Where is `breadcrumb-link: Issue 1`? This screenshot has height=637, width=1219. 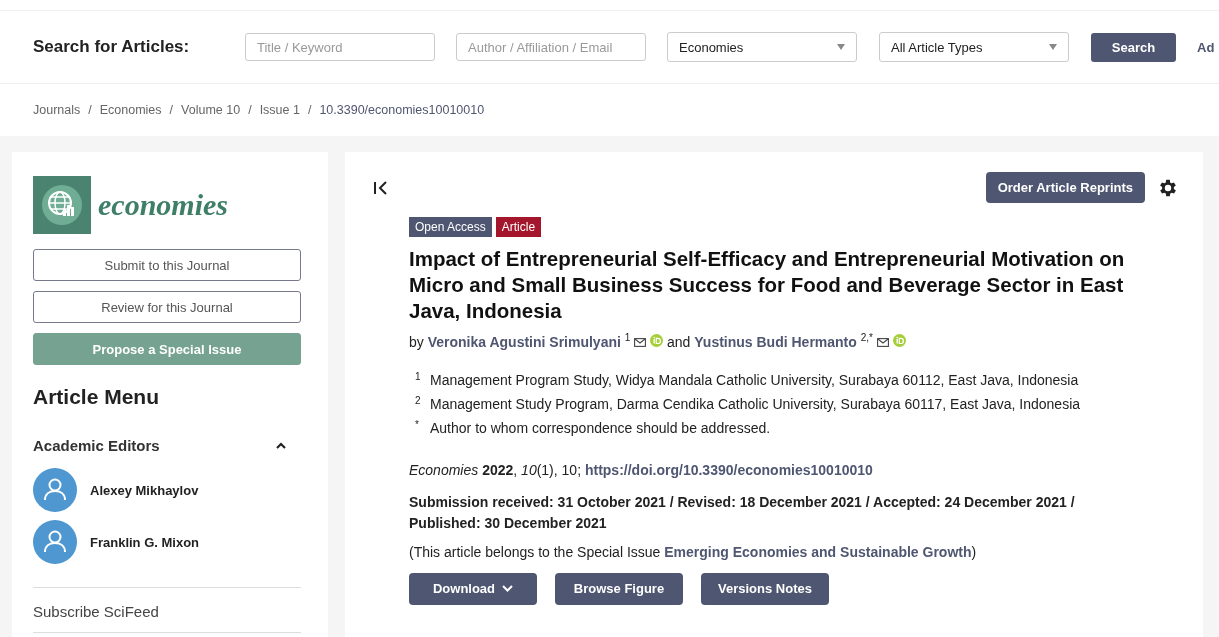
breadcrumb-link: Issue 1 is located at coordinates (279, 110).